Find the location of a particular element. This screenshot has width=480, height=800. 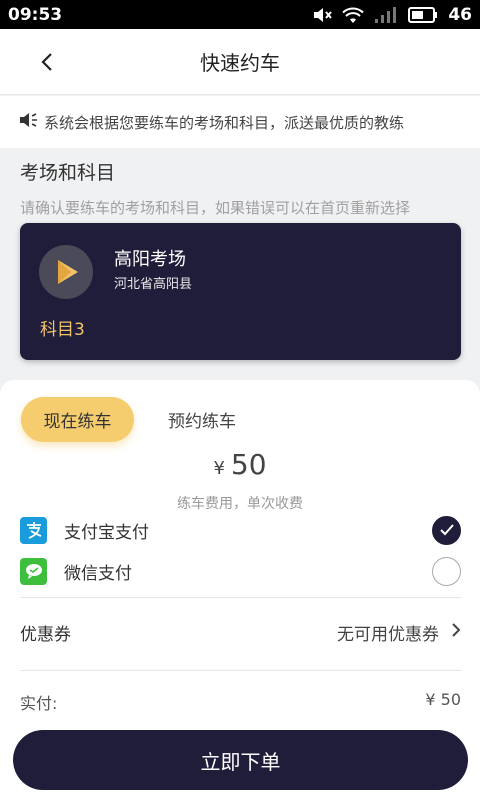

price-note: 练车费用，单次收费 is located at coordinates (240, 504).